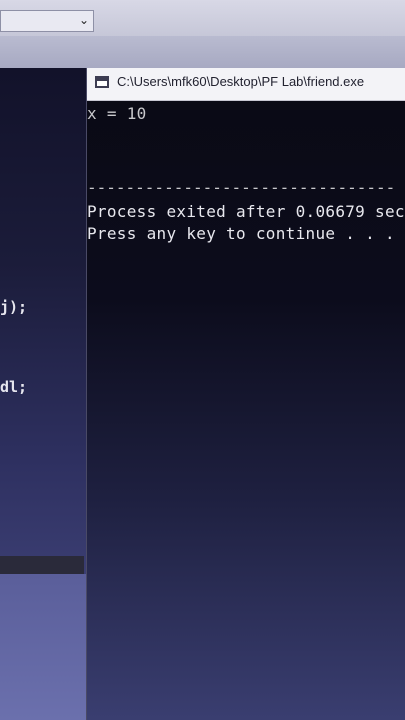 This screenshot has height=720, width=405. I want to click on compiler-output-panel, so click(43, 647).